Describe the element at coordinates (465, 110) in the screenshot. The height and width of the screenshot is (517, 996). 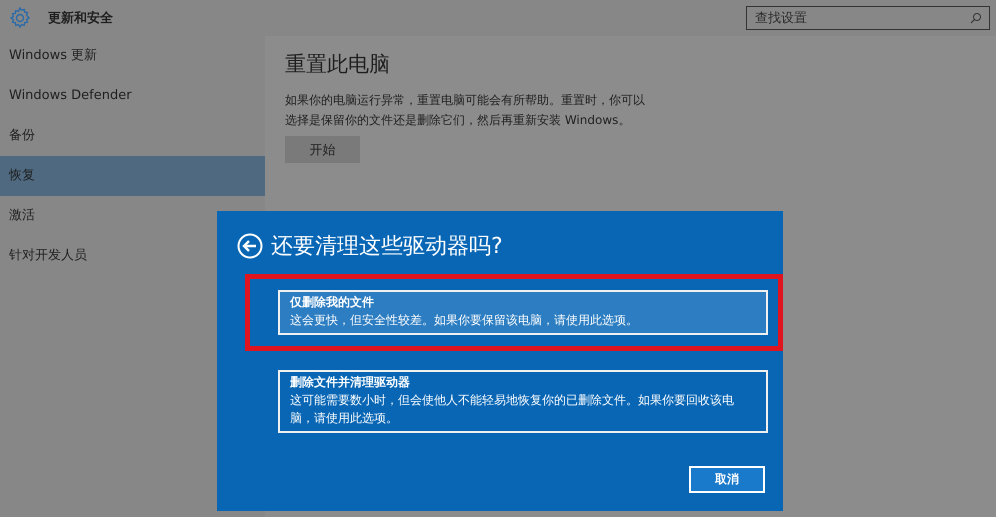
I see `section-description: 如果你的电脑运行异常，重置电脑可能会有所帮助。重置时，你可以选择是保留你的文件还是删除它们，然后再重新安装 Windows。` at that location.